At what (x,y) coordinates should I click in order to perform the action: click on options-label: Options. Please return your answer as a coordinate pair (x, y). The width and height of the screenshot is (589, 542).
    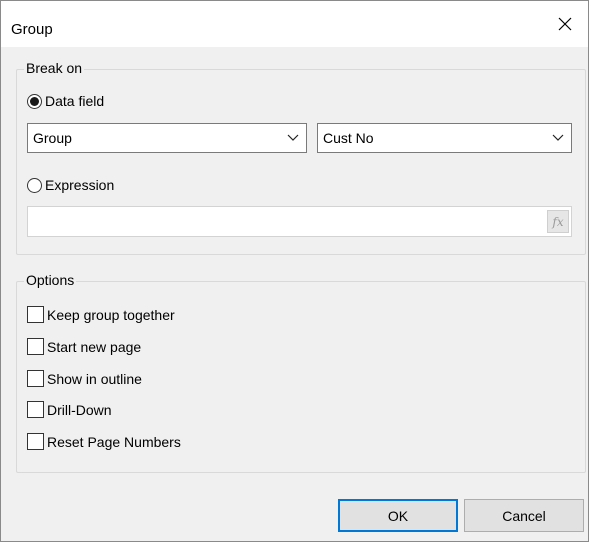
    Looking at the image, I should click on (50, 280).